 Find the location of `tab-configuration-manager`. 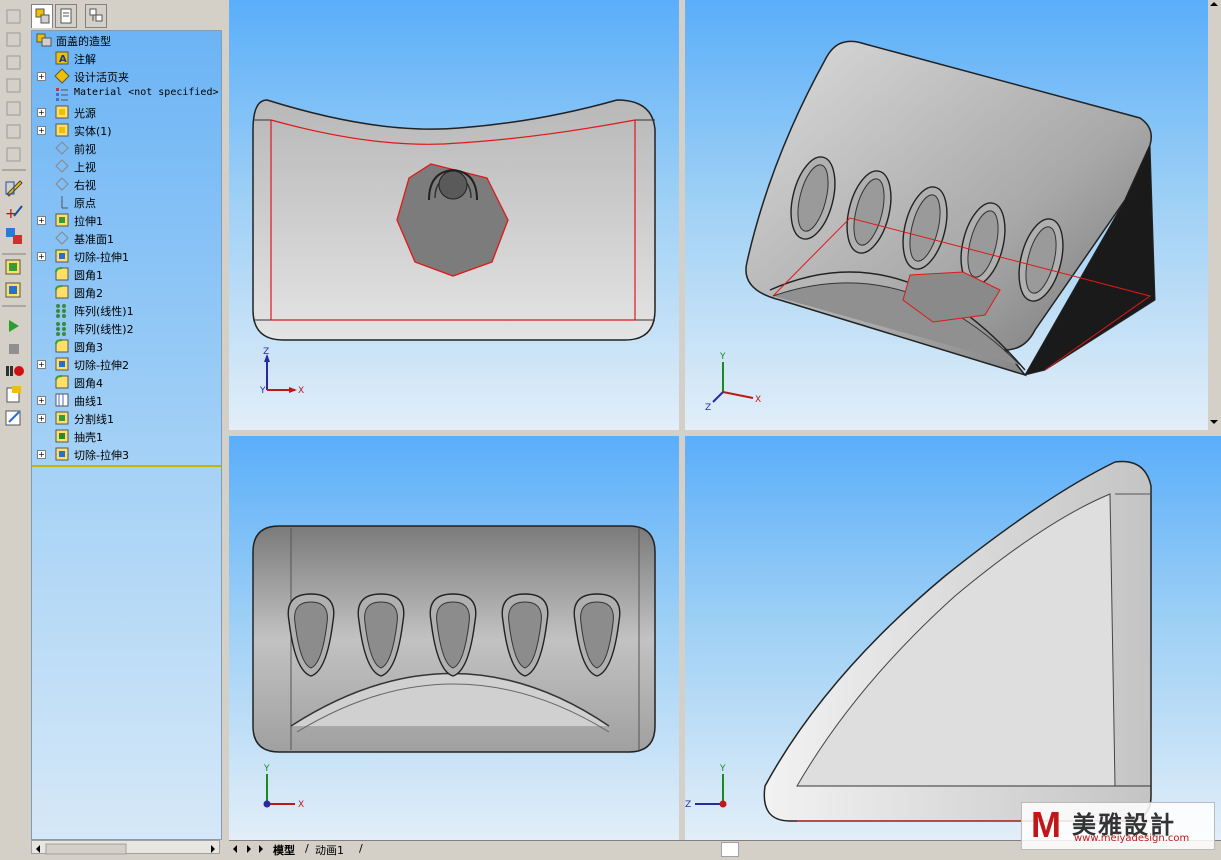

tab-configuration-manager is located at coordinates (96, 16).